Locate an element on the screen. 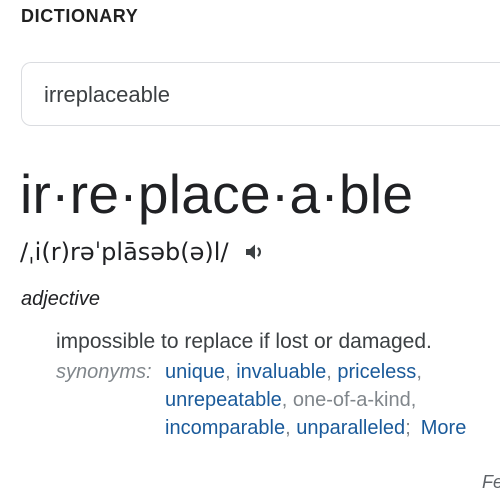 This screenshot has height=500, width=500. search-input is located at coordinates (264, 95).